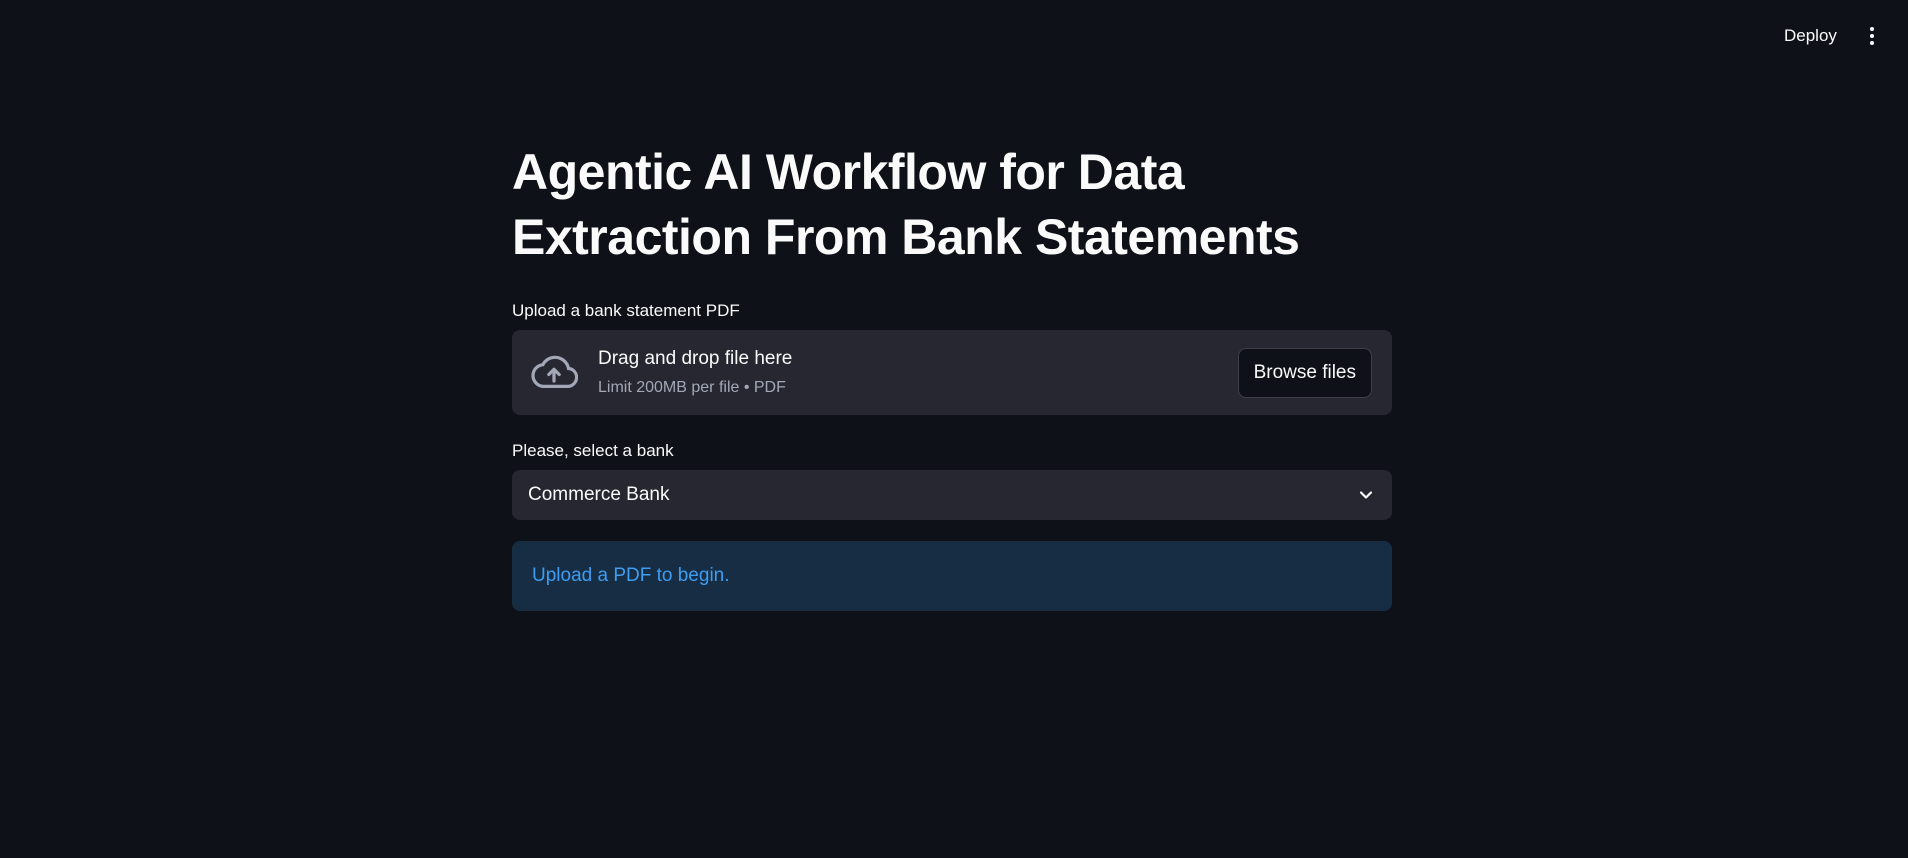  What do you see at coordinates (952, 495) in the screenshot?
I see `bank-select: Commerce Bank` at bounding box center [952, 495].